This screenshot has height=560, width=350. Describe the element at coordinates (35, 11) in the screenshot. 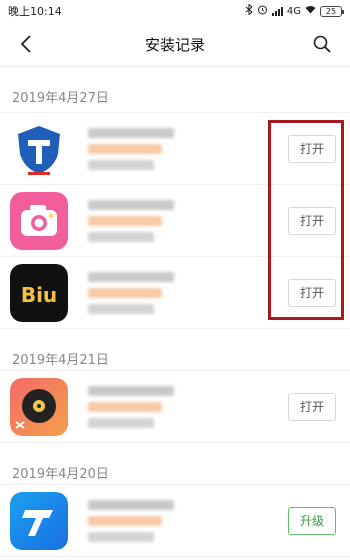

I see `status-time: 晚上10:14` at that location.